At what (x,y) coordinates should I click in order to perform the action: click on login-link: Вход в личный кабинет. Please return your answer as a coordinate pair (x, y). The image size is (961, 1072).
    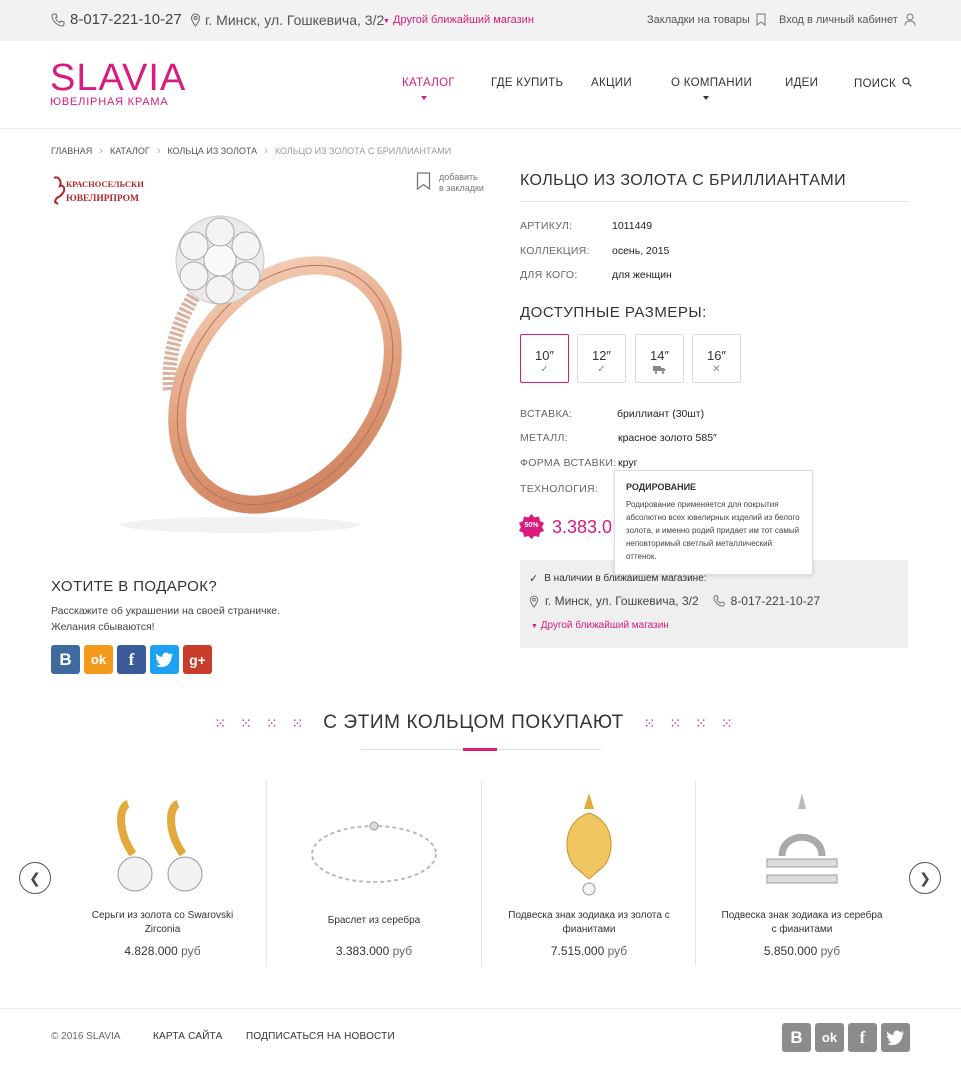
    Looking at the image, I should click on (847, 19).